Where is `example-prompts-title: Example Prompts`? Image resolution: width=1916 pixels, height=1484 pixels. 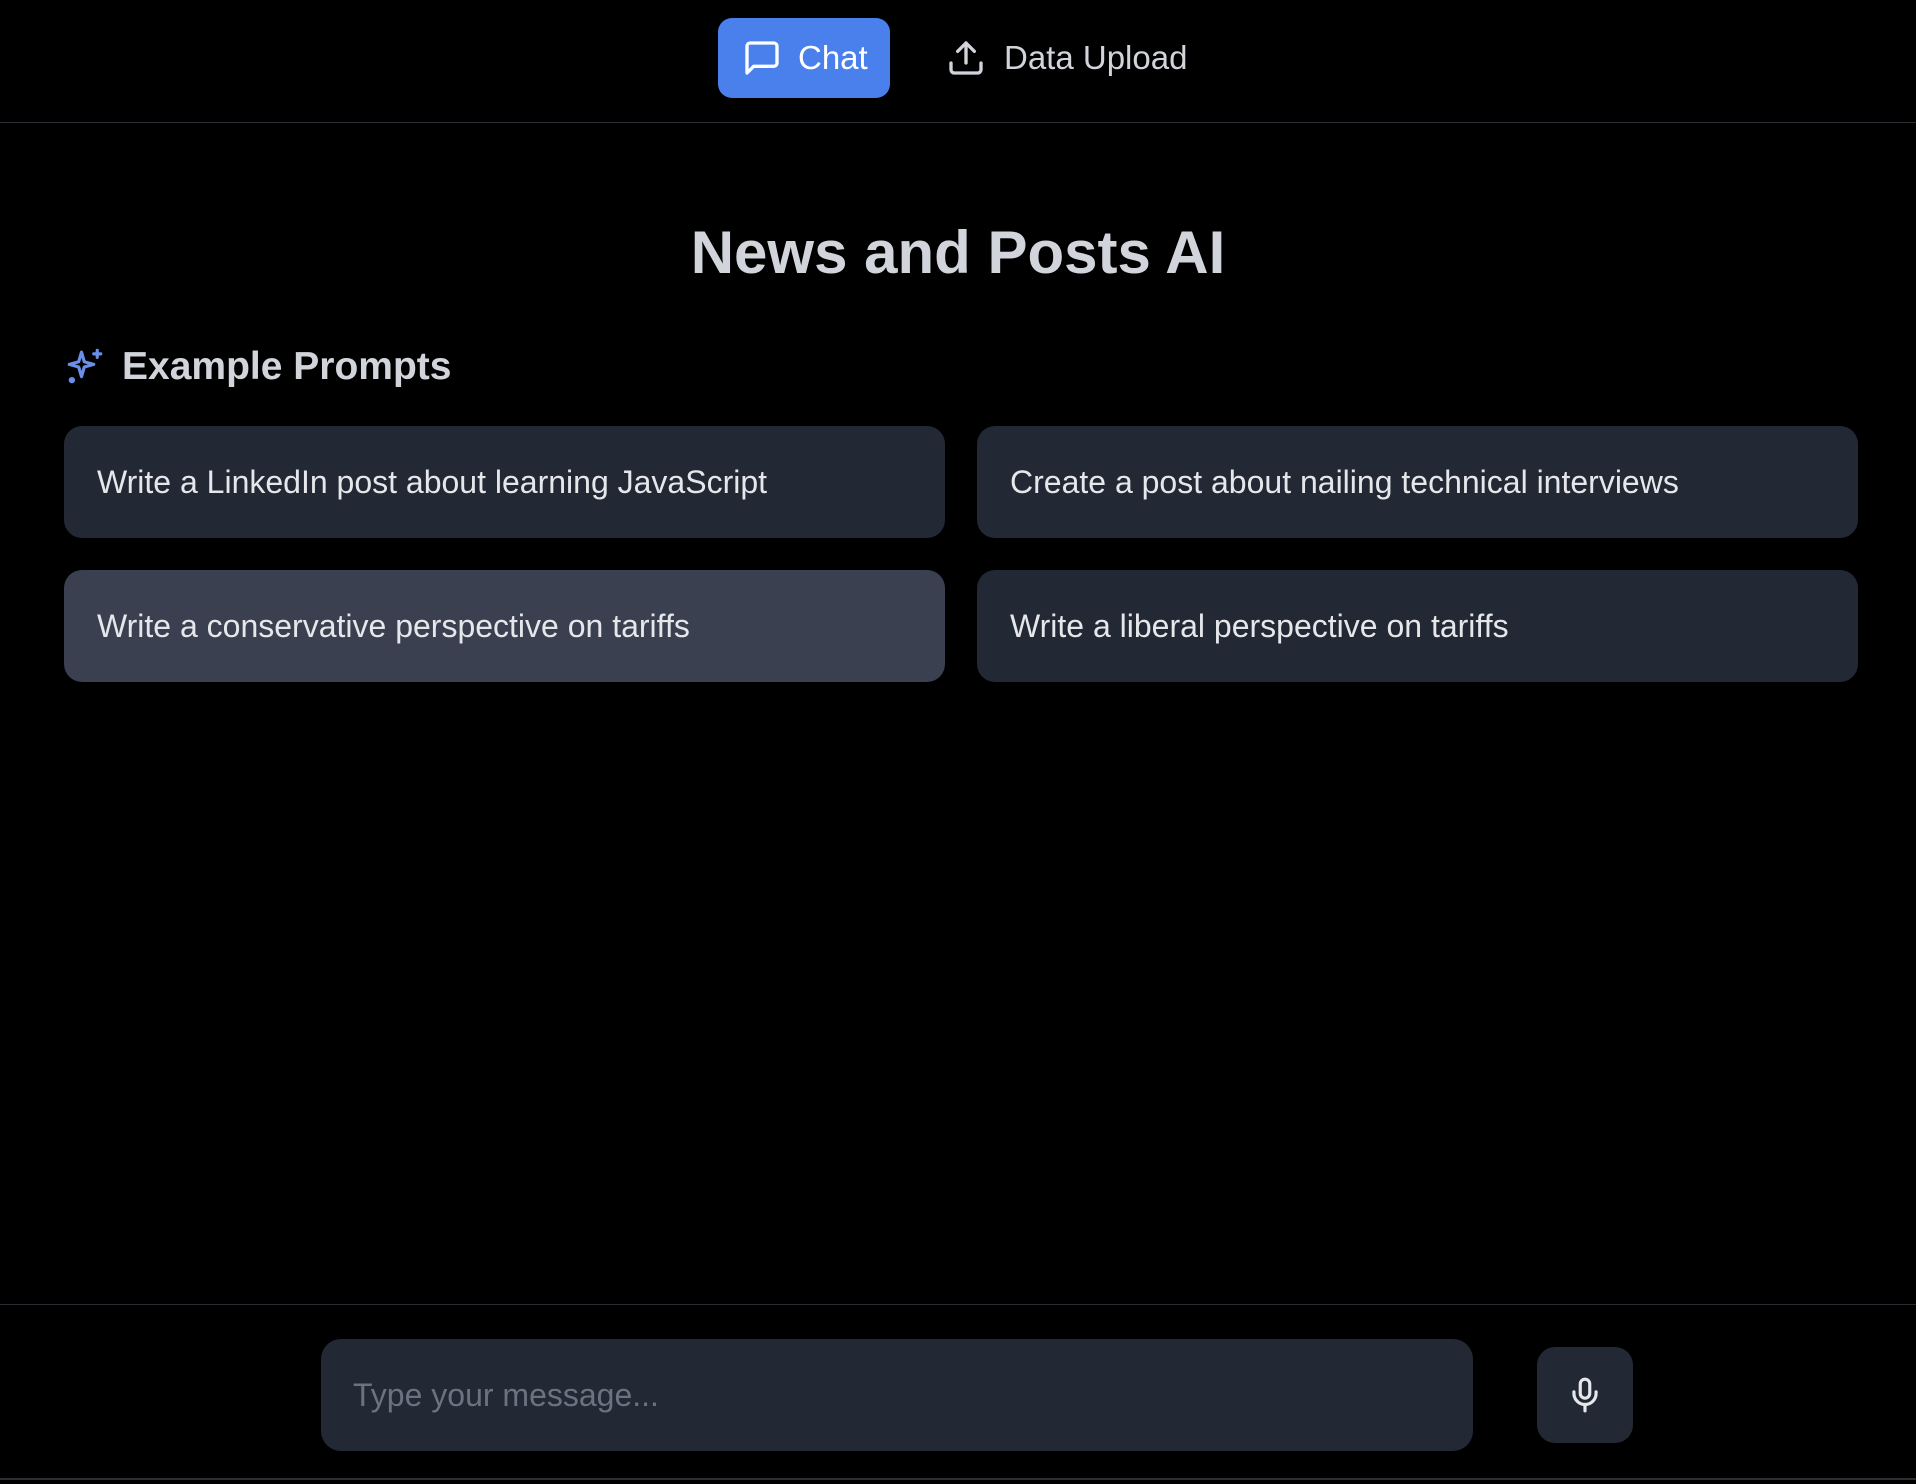 example-prompts-title: Example Prompts is located at coordinates (287, 366).